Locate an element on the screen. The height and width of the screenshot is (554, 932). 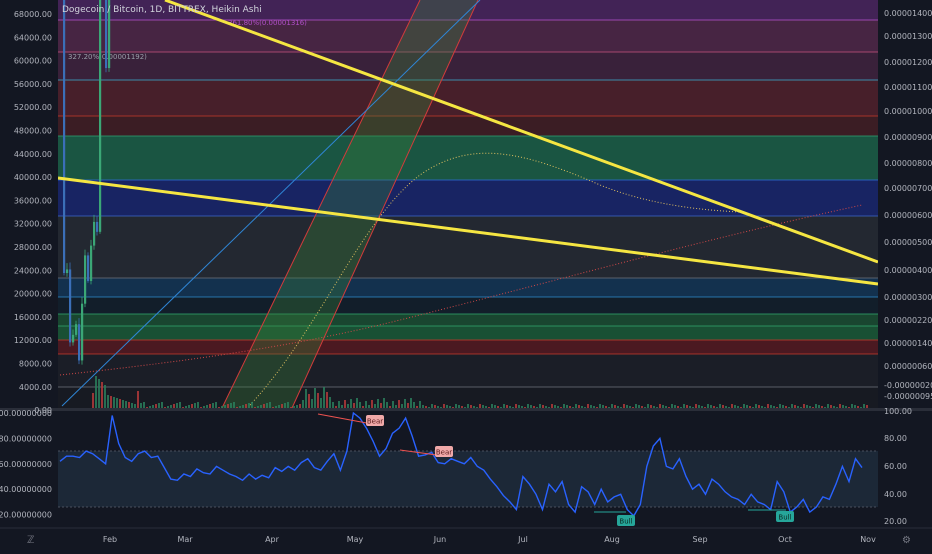
divergence-tag-bear: Bear is located at coordinates (444, 451).